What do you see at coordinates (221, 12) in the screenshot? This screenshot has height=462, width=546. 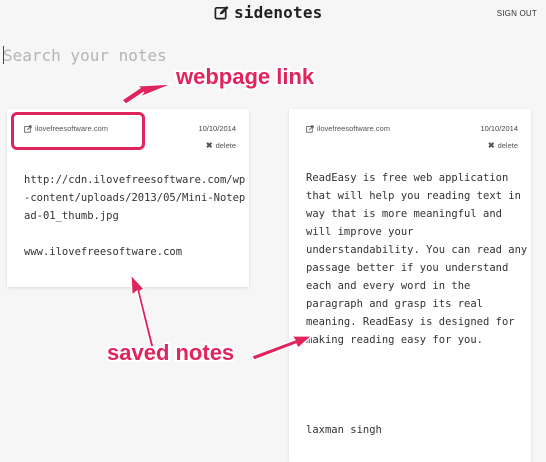 I see `pencil-edit-icon` at bounding box center [221, 12].